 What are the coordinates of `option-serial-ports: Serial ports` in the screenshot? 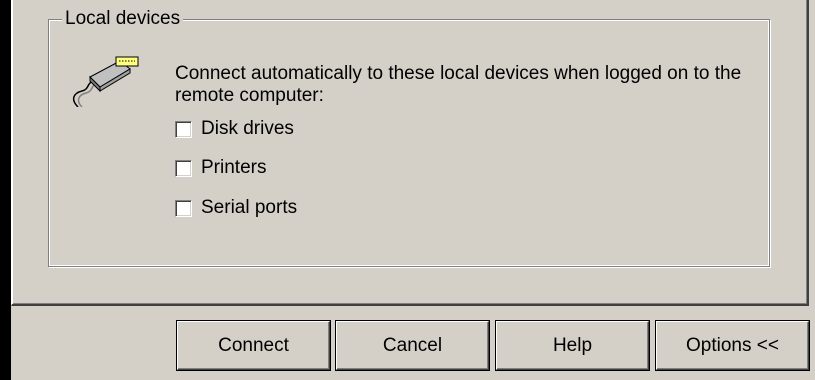 It's located at (236, 208).